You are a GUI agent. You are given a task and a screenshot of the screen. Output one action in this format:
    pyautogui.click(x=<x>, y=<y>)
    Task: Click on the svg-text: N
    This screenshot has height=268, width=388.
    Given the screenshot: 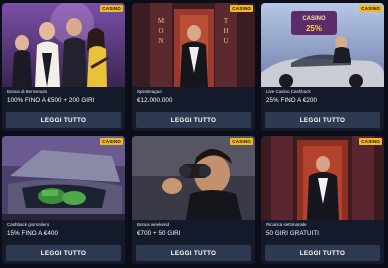 What is the action you would take?
    pyautogui.click(x=160, y=41)
    